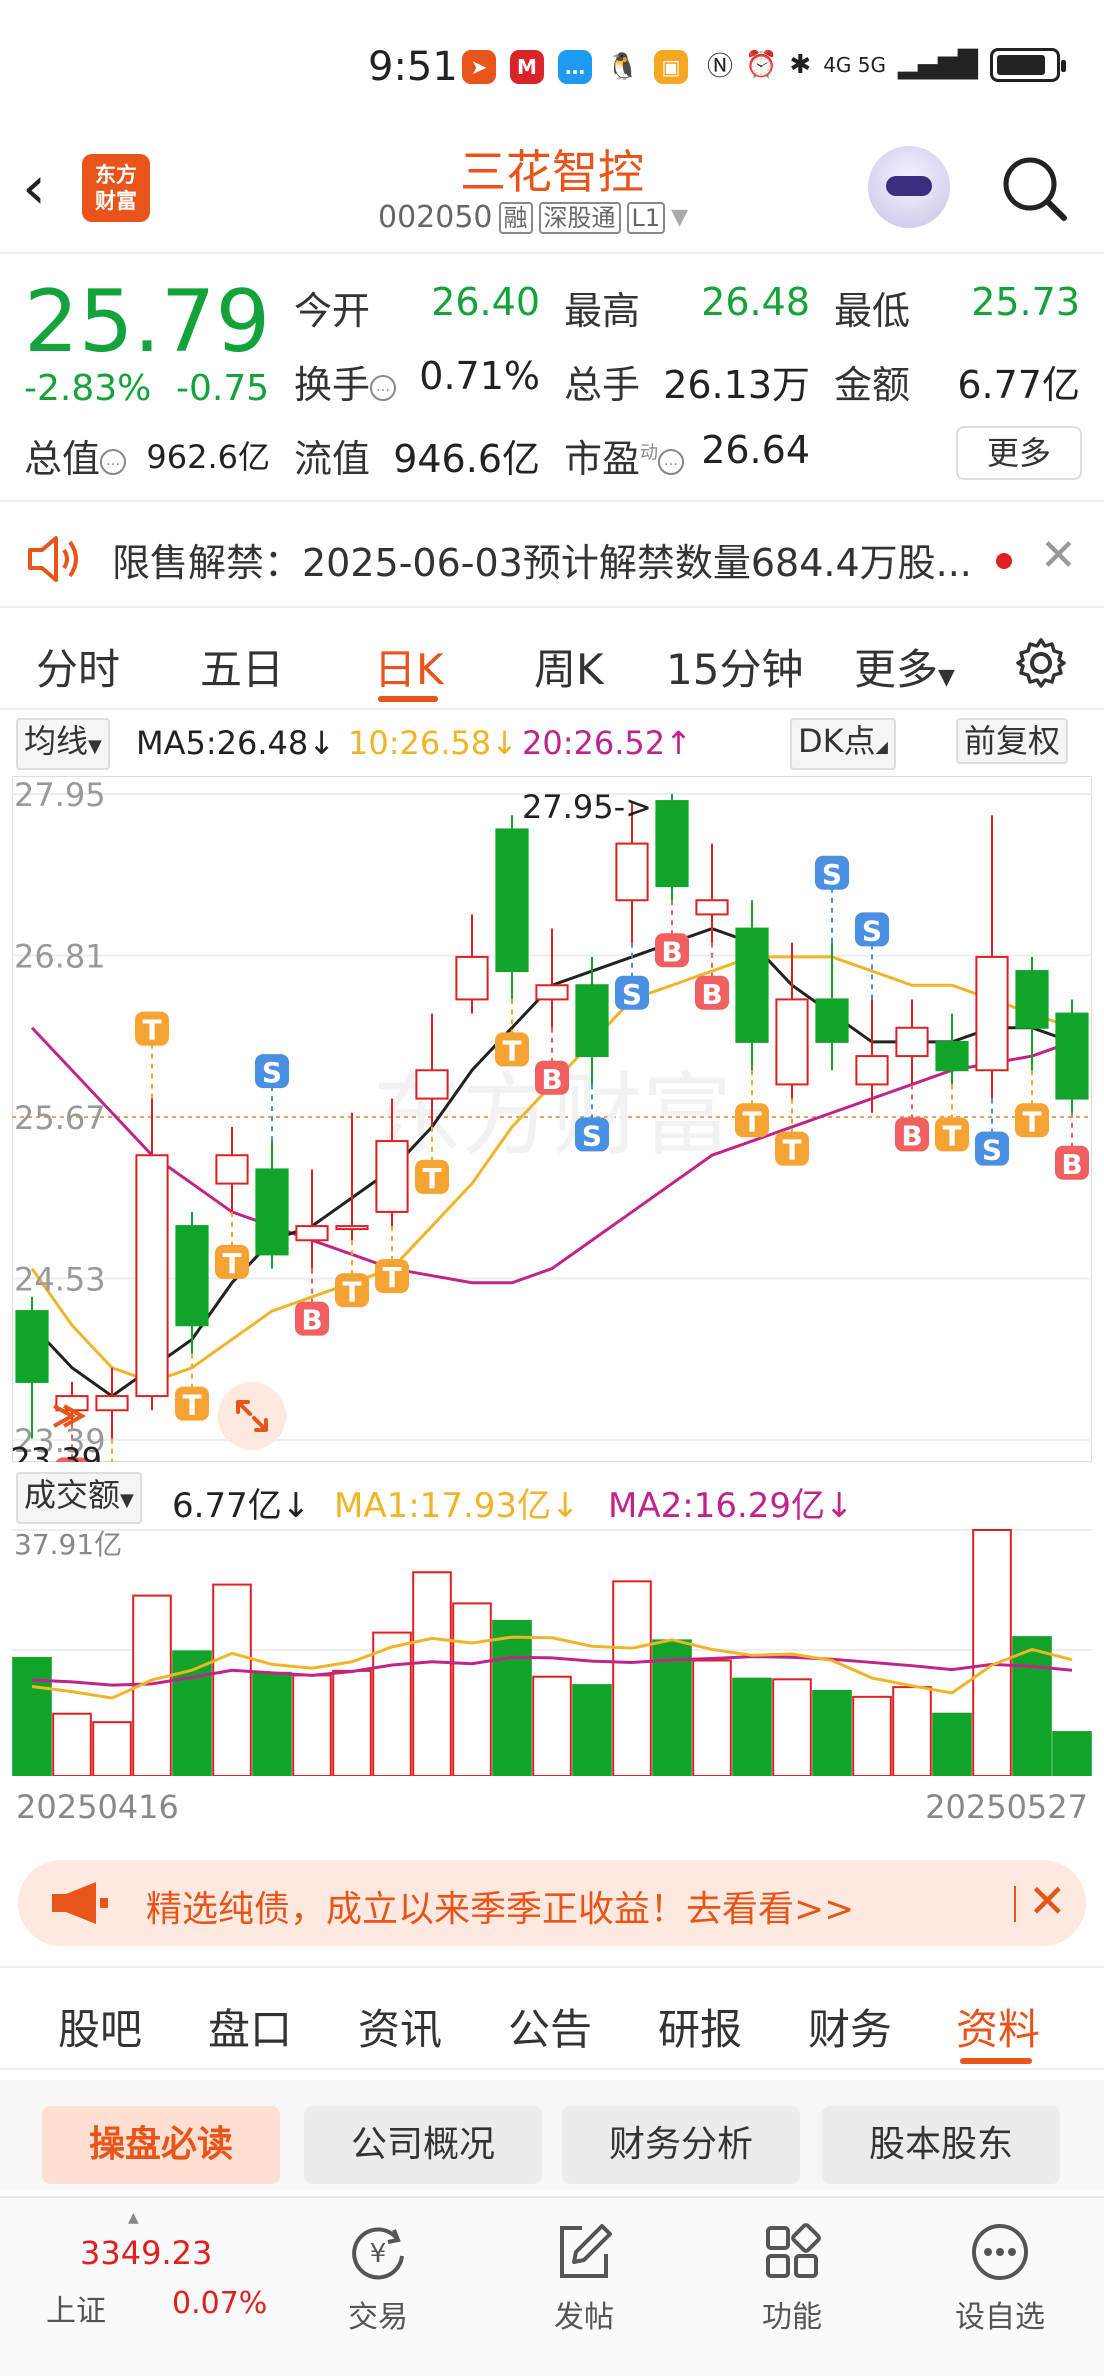 This screenshot has height=2376, width=1104. I want to click on volume-chart: 37.91亿, so click(552, 1650).